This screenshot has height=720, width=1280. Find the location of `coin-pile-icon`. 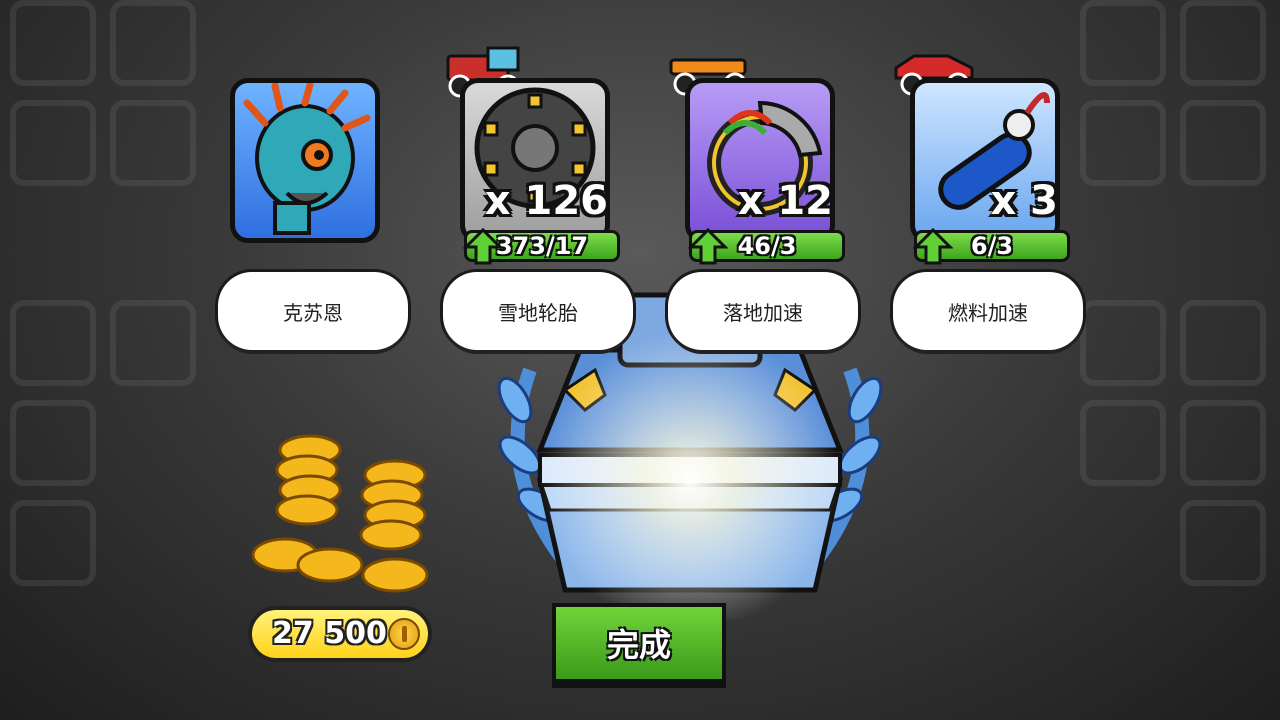

coin-pile-icon is located at coordinates (340, 513).